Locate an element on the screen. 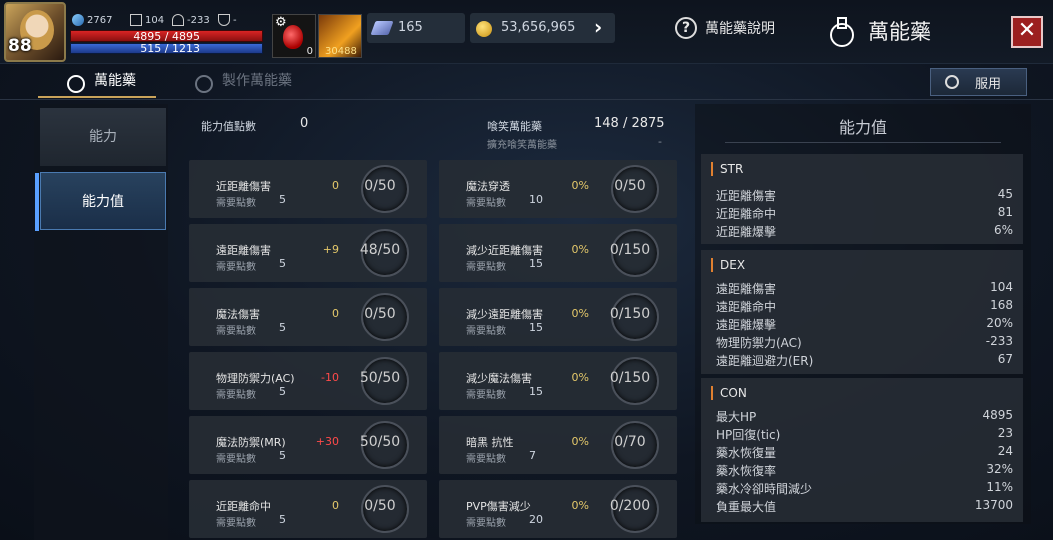 This screenshot has height=540, width=1053. stat-value: 6% is located at coordinates (1003, 230).